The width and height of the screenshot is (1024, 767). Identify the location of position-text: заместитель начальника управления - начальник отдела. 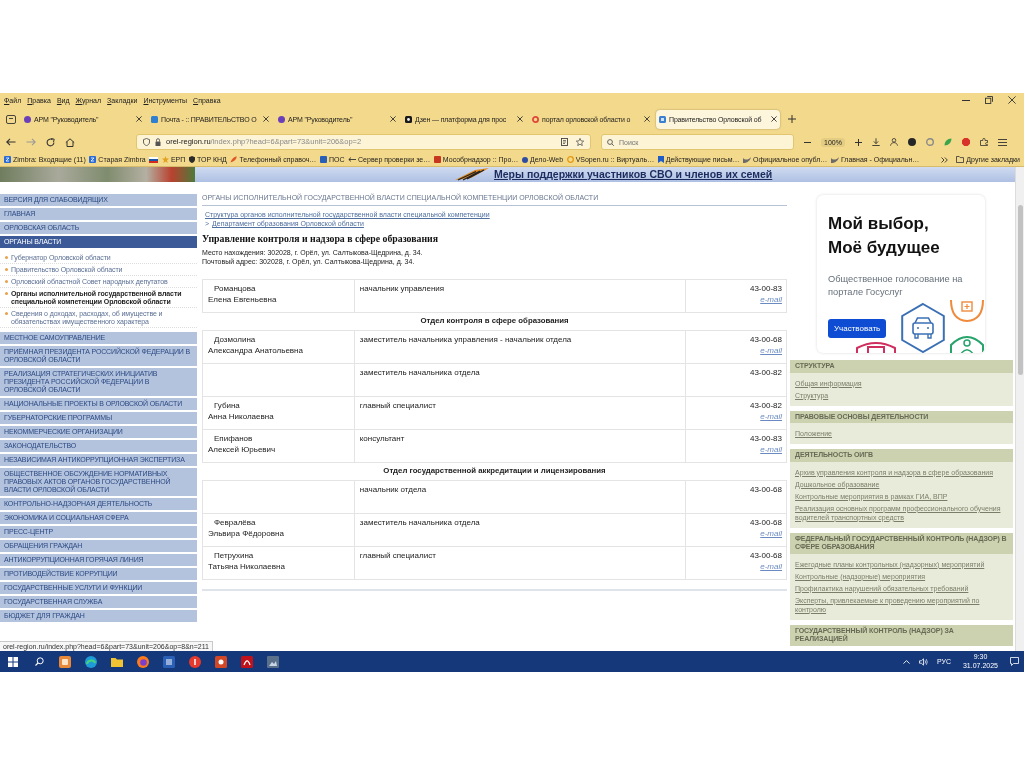
(465, 339).